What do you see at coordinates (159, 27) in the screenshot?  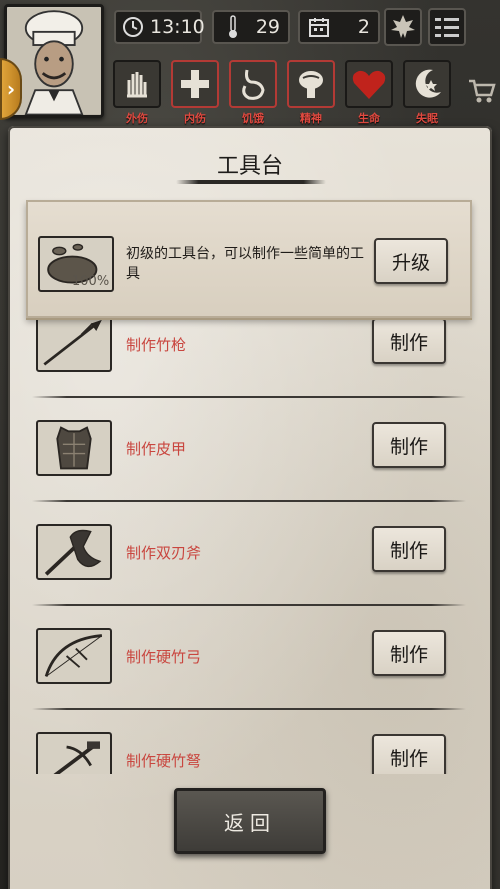 I see `time-display: 13:10` at bounding box center [159, 27].